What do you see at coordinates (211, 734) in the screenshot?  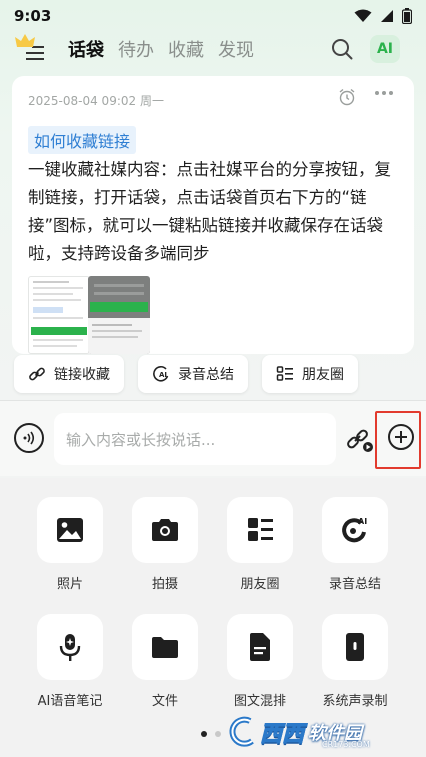 I see `page-indicator` at bounding box center [211, 734].